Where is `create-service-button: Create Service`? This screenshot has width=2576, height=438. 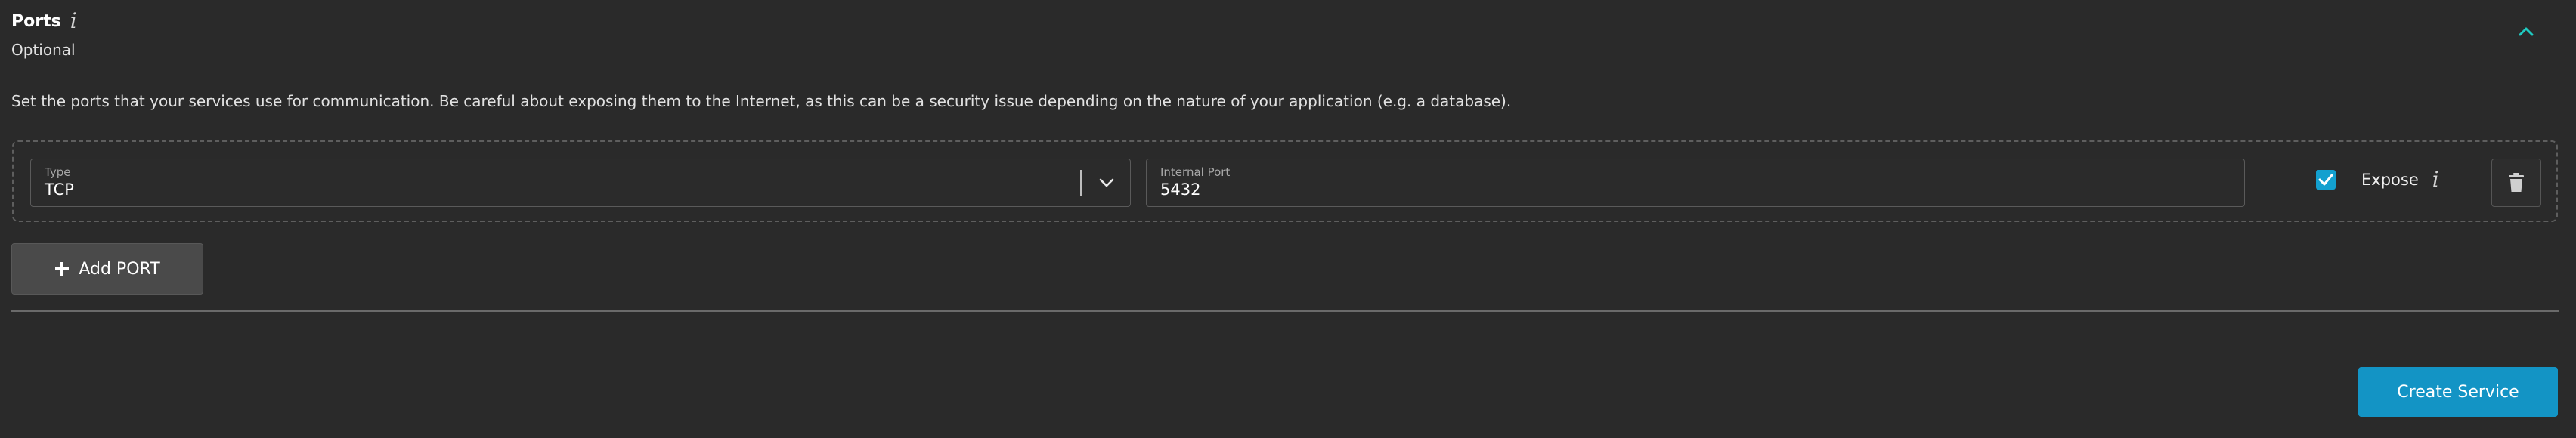
create-service-button: Create Service is located at coordinates (2458, 392).